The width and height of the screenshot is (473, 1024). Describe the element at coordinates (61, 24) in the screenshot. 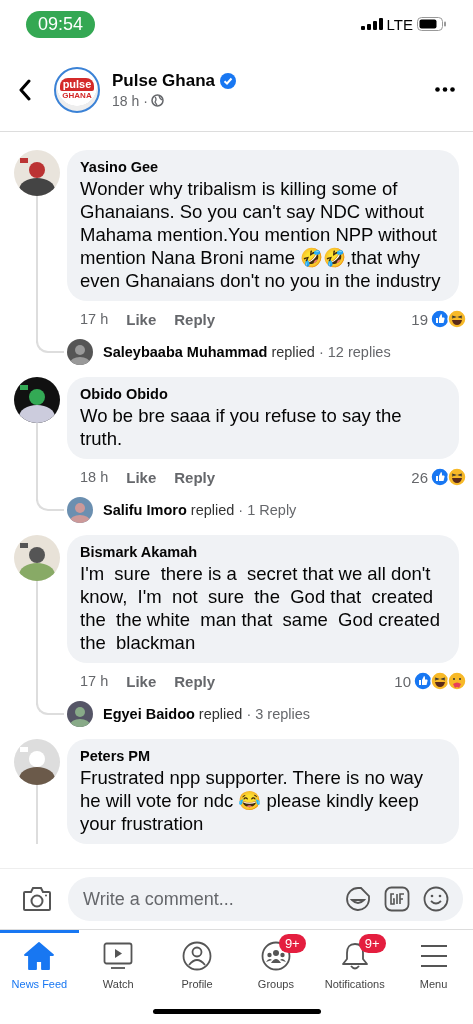

I see `status-time: 09:54` at that location.